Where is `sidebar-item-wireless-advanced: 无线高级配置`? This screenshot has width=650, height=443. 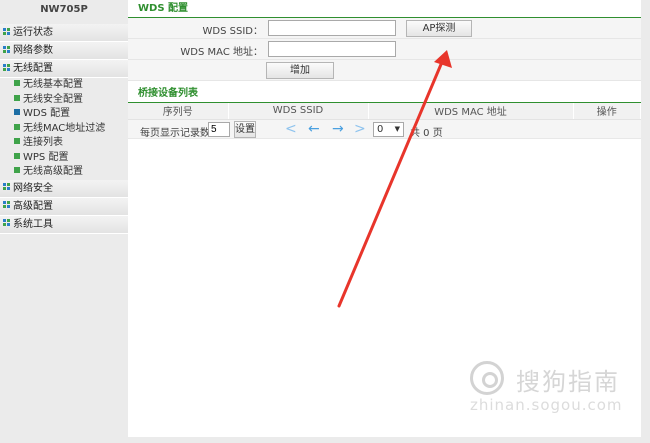
sidebar-item-wireless-advanced: 无线高级配置 is located at coordinates (64, 172).